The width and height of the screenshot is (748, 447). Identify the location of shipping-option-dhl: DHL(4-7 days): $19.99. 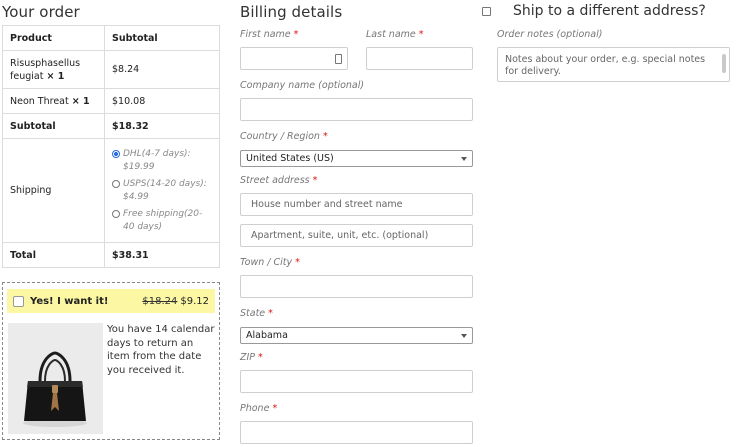
(162, 161).